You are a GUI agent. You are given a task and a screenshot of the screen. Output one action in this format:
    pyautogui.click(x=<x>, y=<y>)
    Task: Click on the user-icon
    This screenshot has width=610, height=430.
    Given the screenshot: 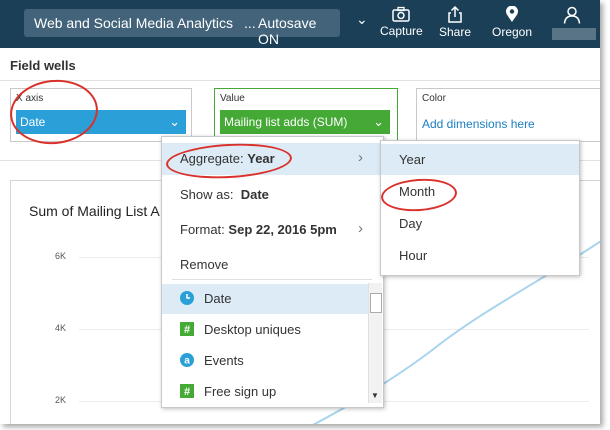 What is the action you would take?
    pyautogui.click(x=572, y=15)
    